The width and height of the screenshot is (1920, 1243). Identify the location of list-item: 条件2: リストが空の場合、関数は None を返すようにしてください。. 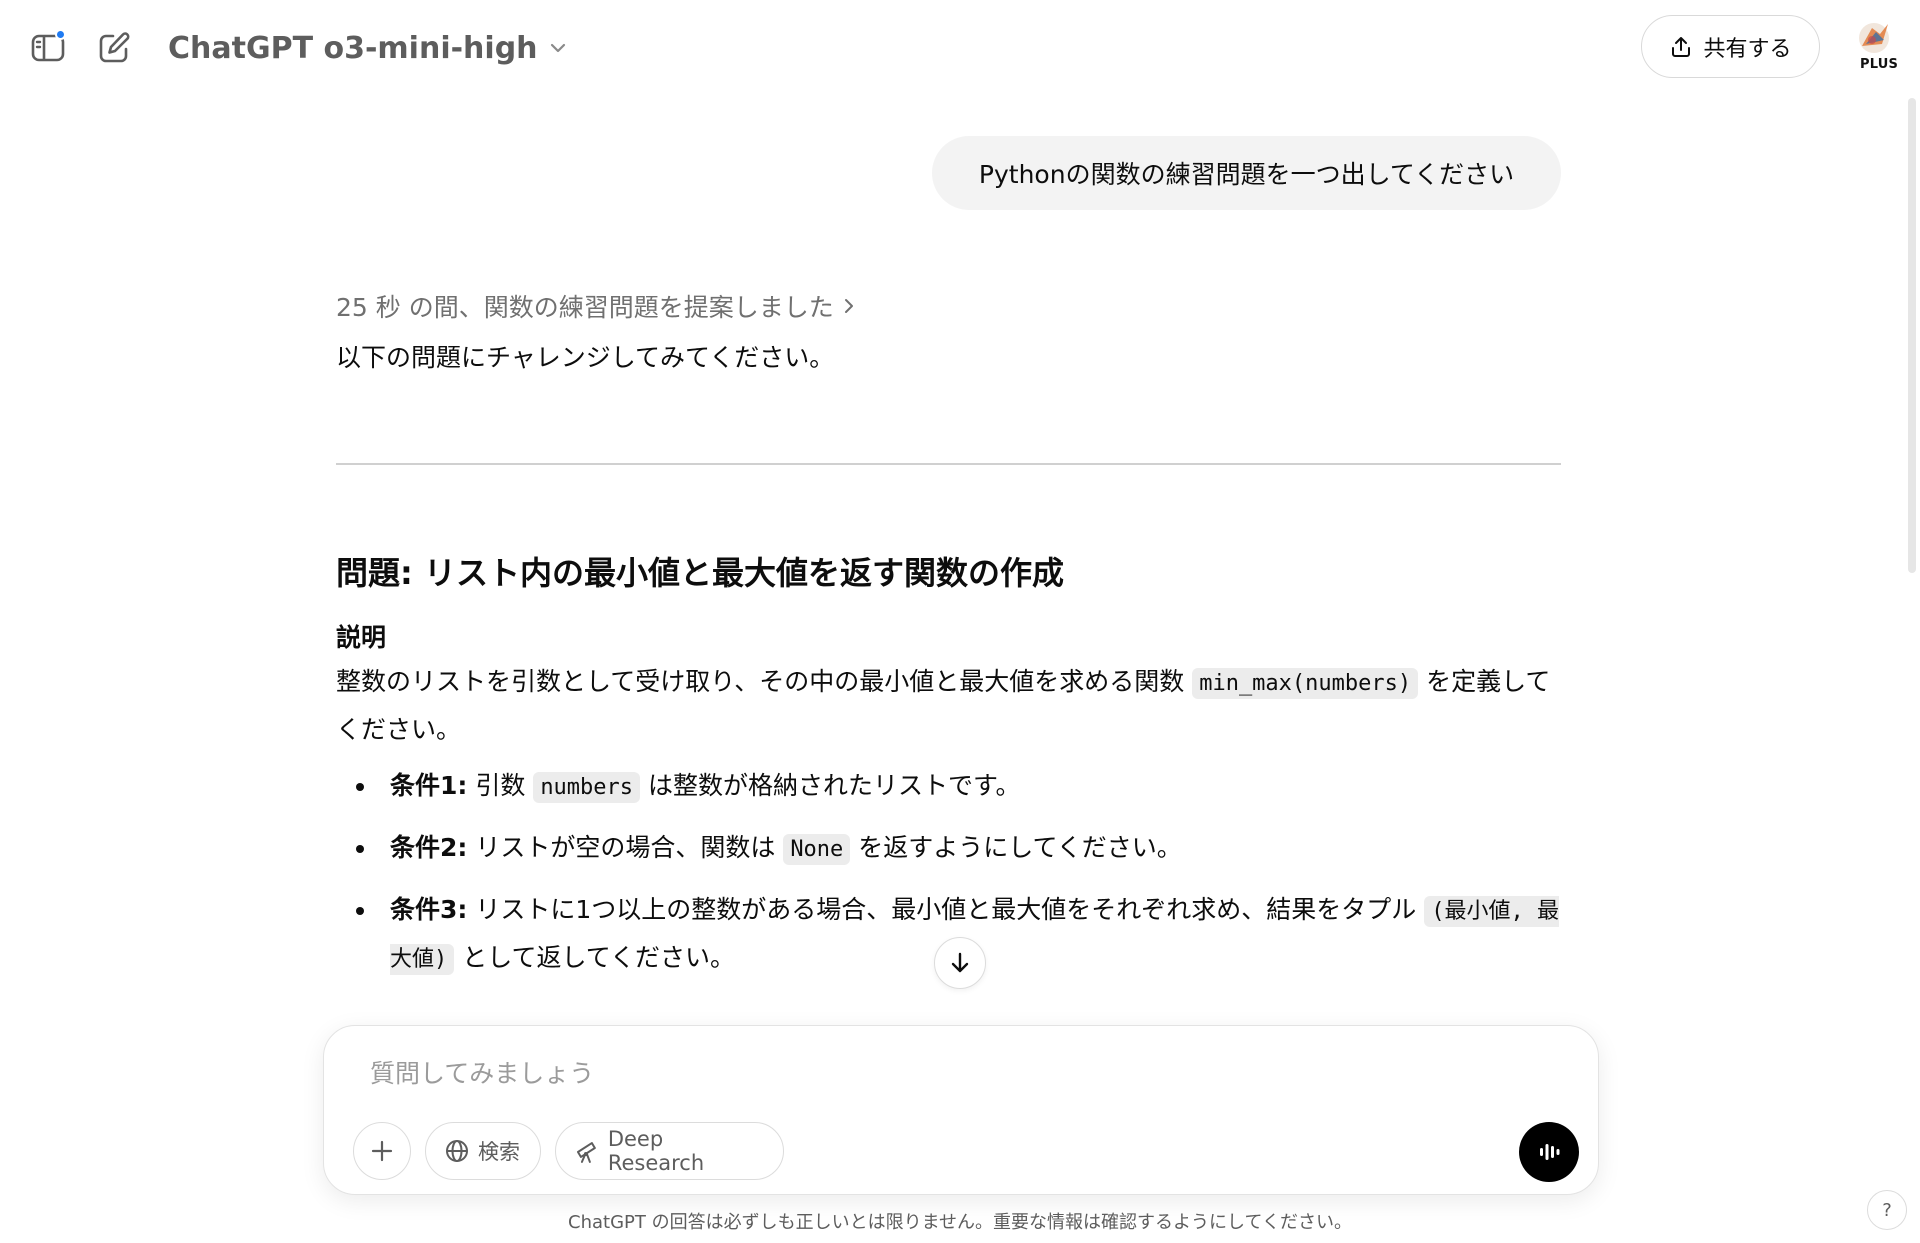
(948, 849).